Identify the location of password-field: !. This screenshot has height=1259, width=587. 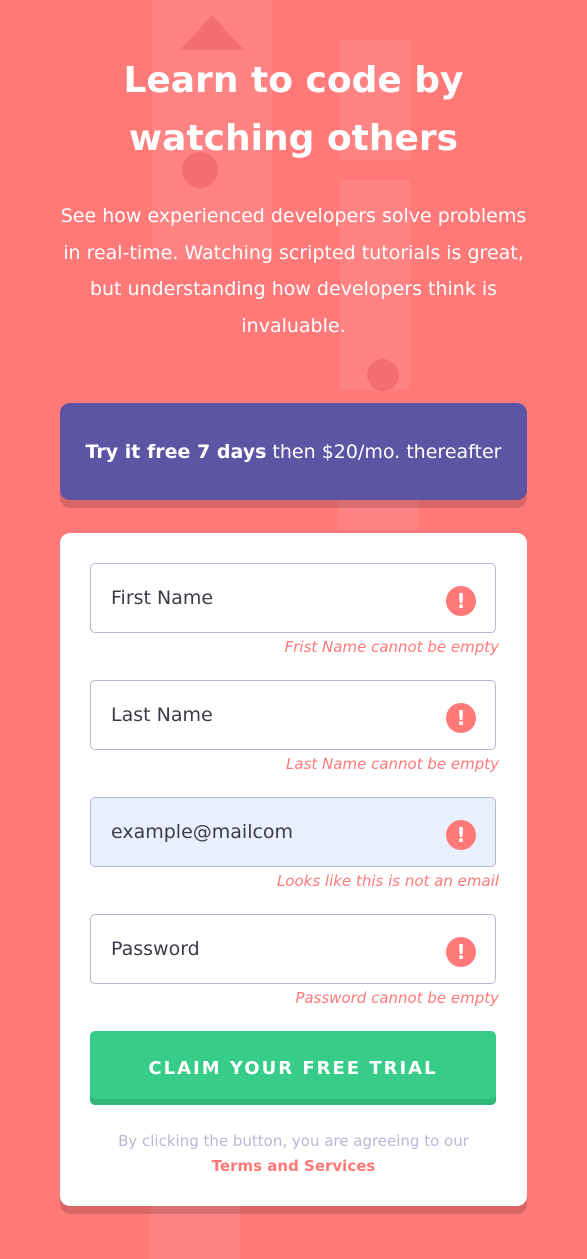
(293, 949).